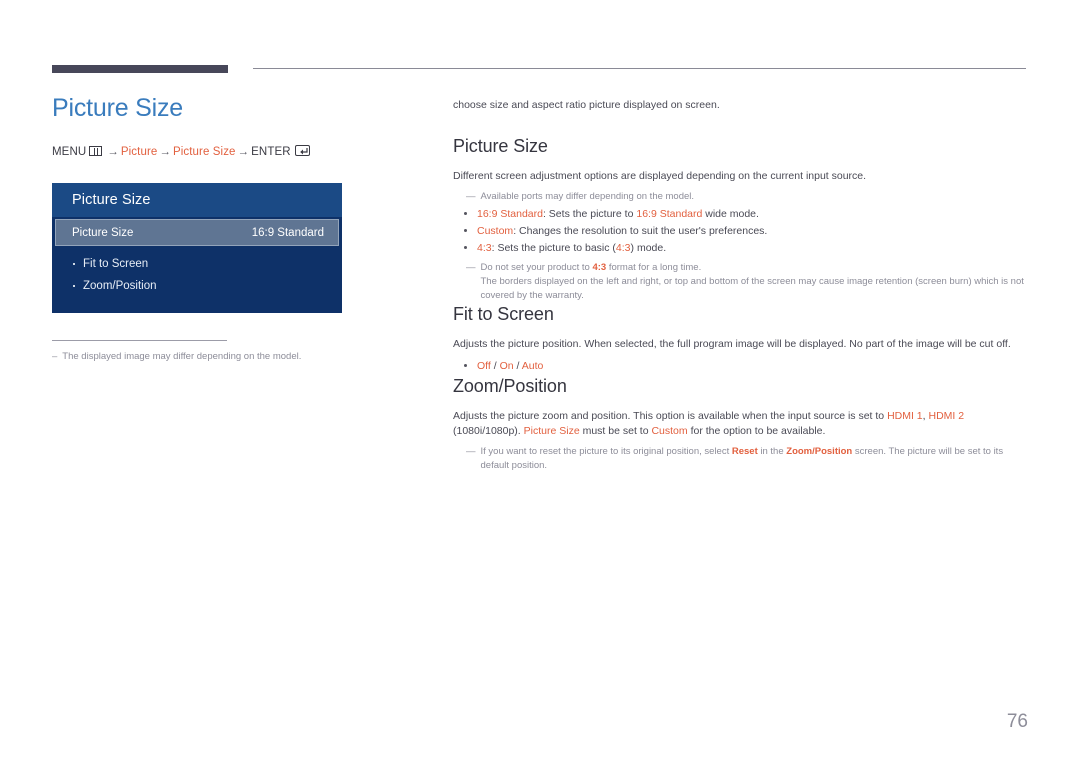 Image resolution: width=1080 pixels, height=763 pixels. What do you see at coordinates (744, 451) in the screenshot?
I see `note-reset-term: Reset` at bounding box center [744, 451].